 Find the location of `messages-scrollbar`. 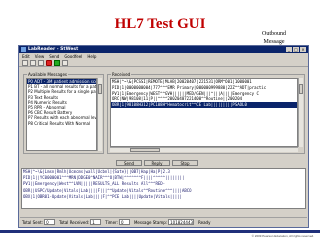

messages-scrollbar is located at coordinates (99, 114).